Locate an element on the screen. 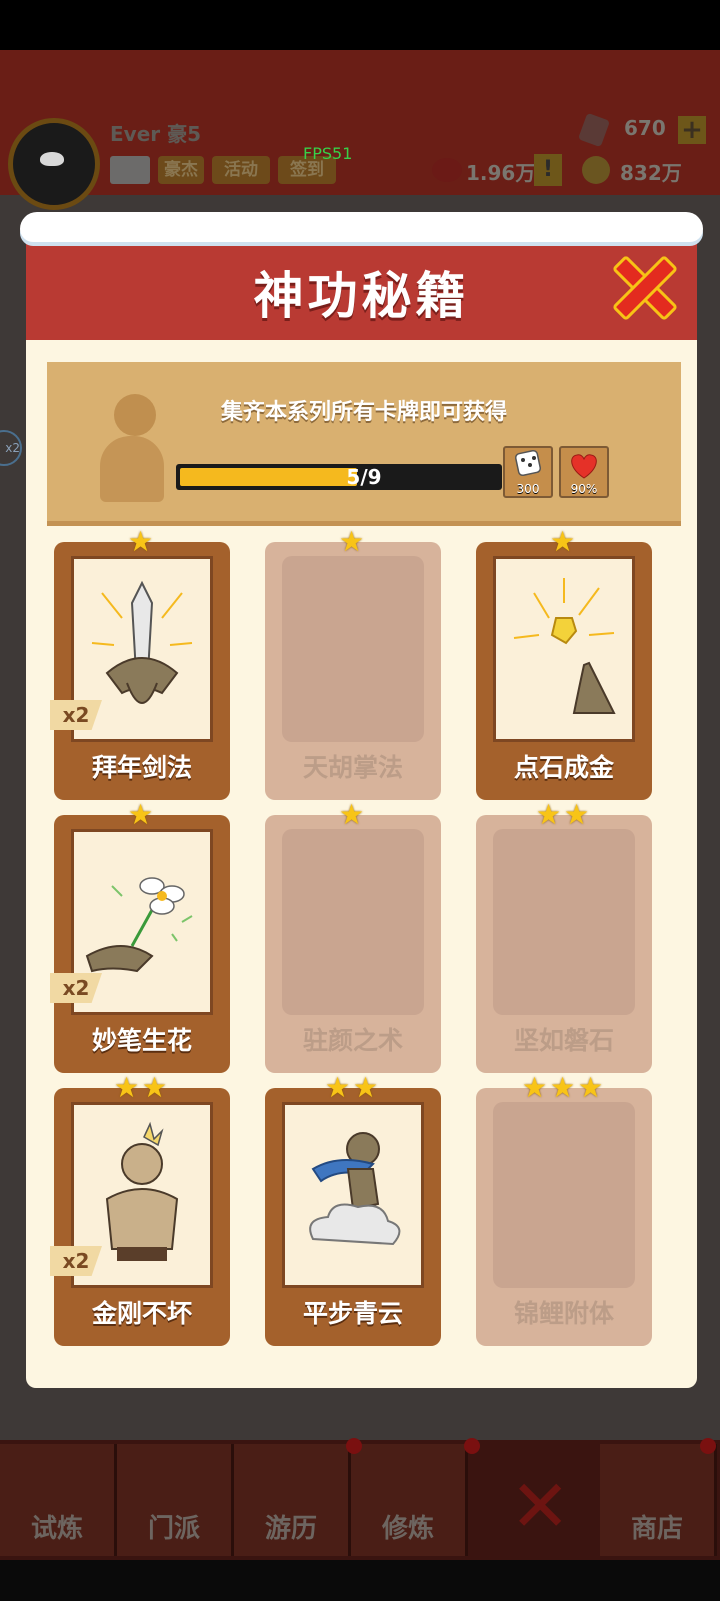 The height and width of the screenshot is (1601, 720). power-icon is located at coordinates (447, 170).